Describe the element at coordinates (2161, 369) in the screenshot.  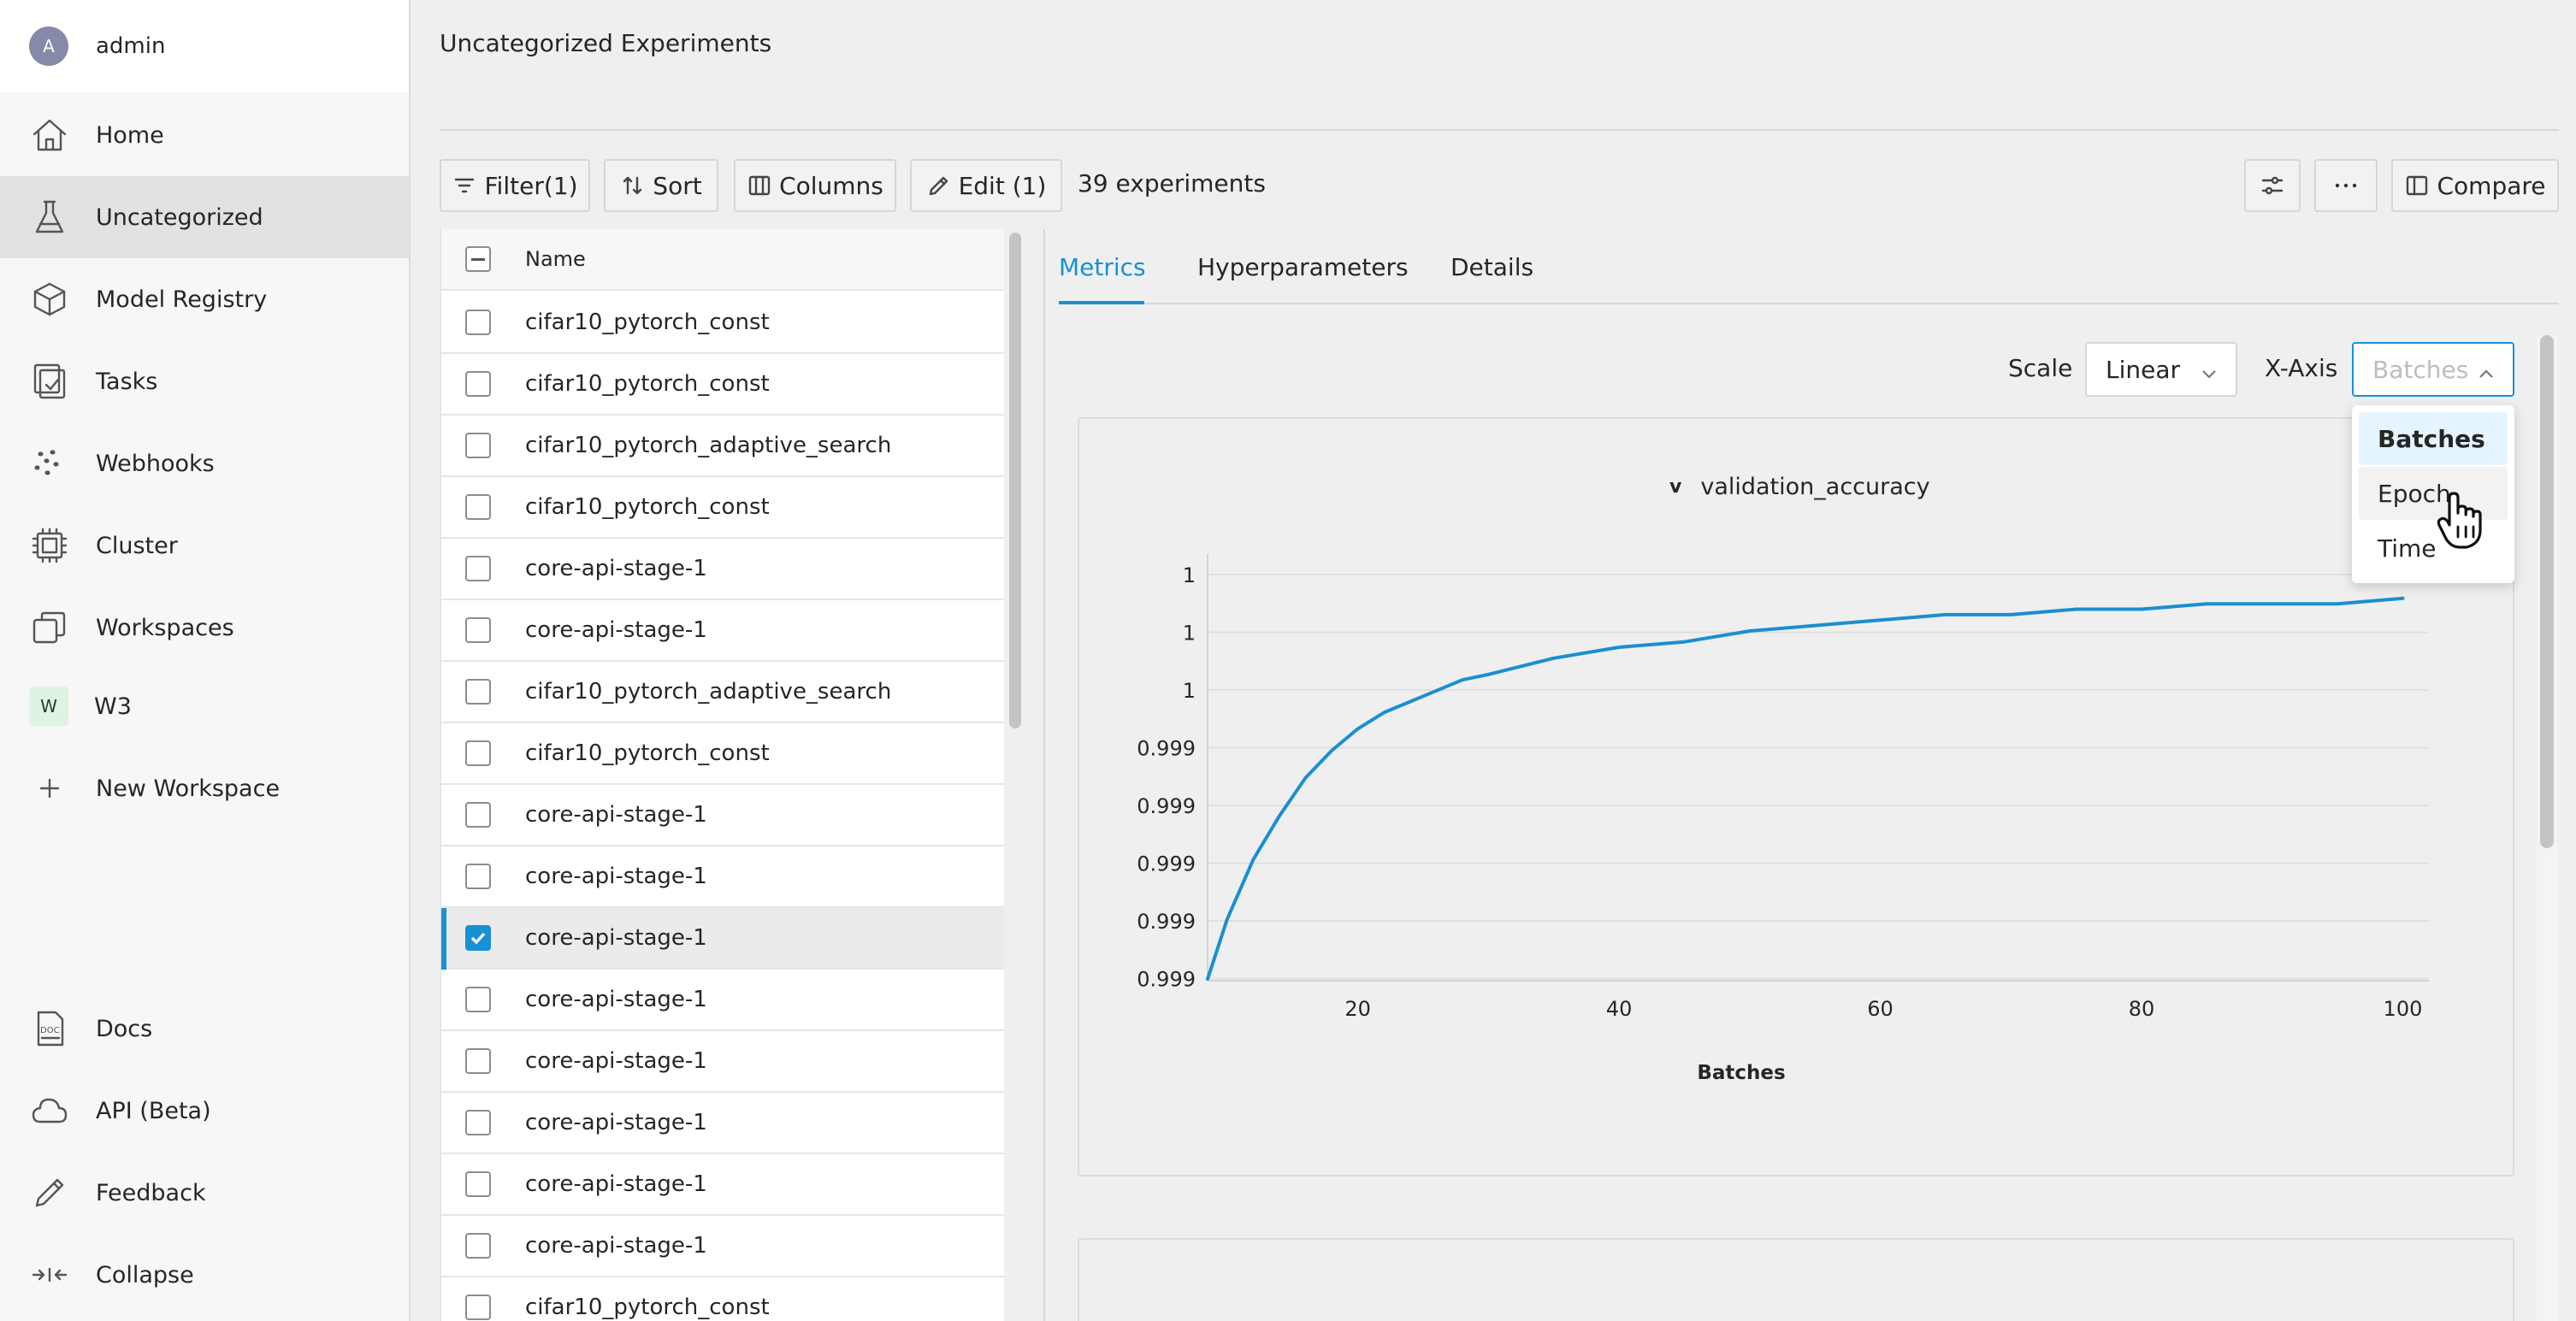
I see `scale-select: Linear` at that location.